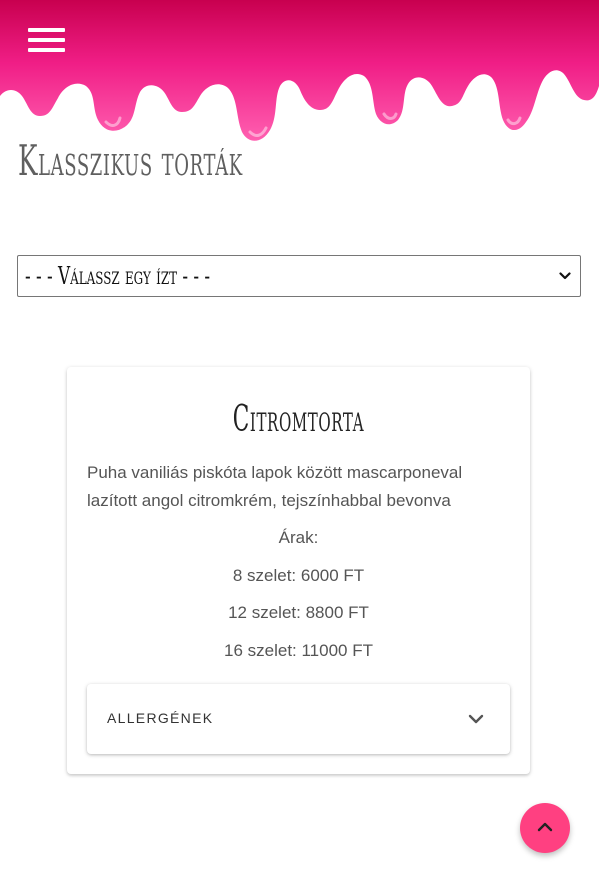 The width and height of the screenshot is (599, 881). Describe the element at coordinates (130, 160) in the screenshot. I see `page-title: Klasszikus torták` at that location.